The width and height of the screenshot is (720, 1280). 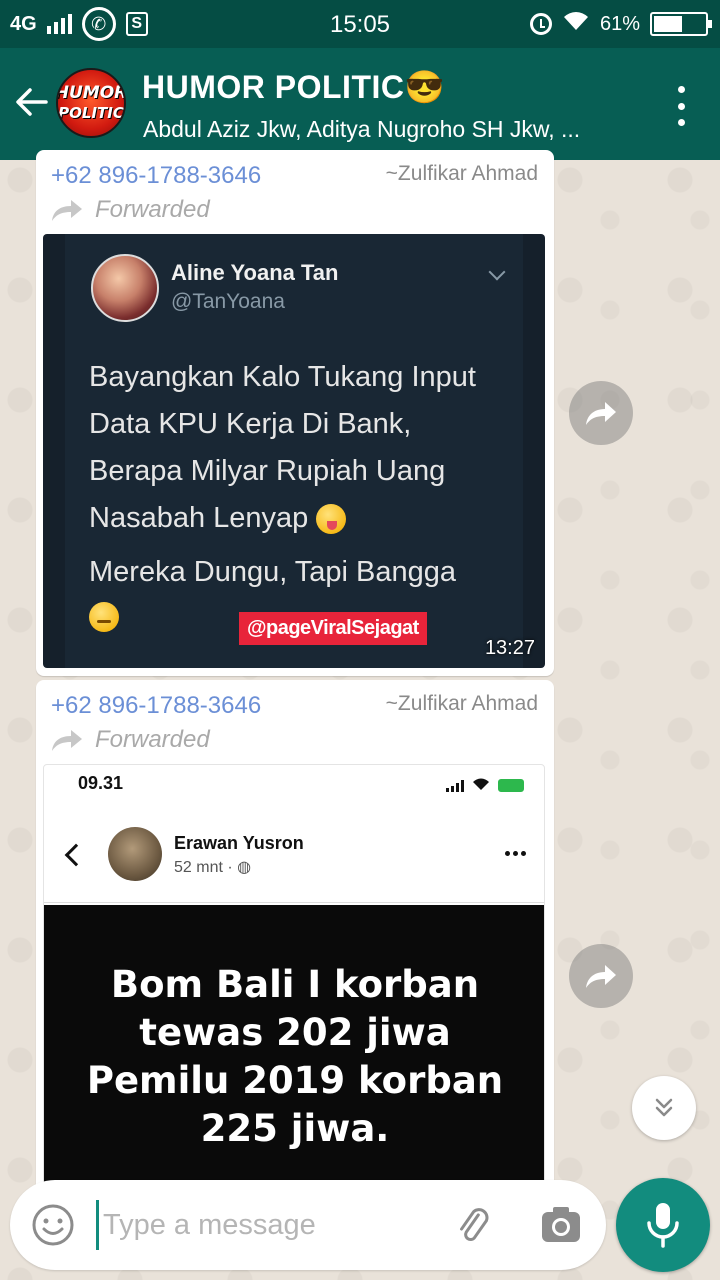 I want to click on whatsapp-icon: ✆, so click(x=98, y=24).